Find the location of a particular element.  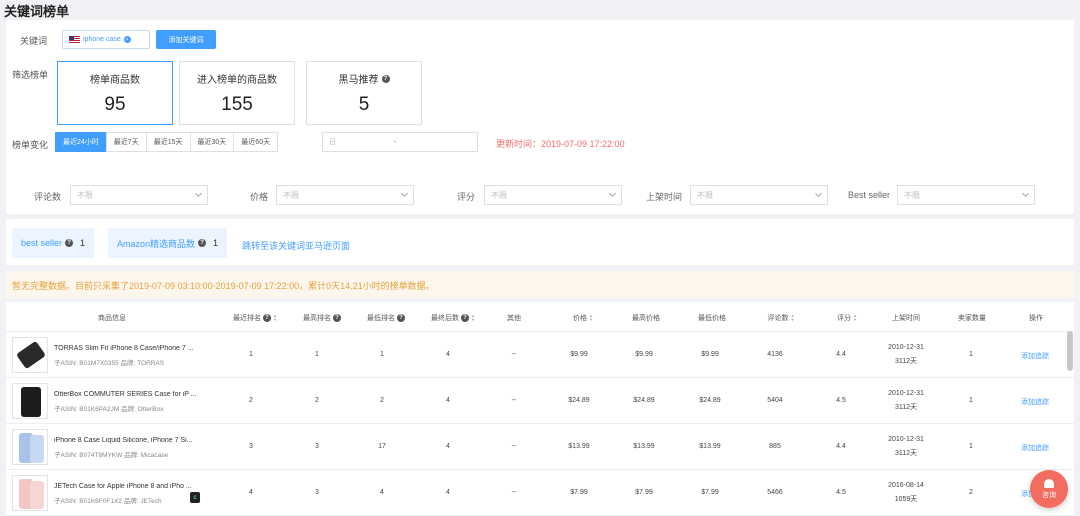

seller-count: 2 is located at coordinates (971, 492).